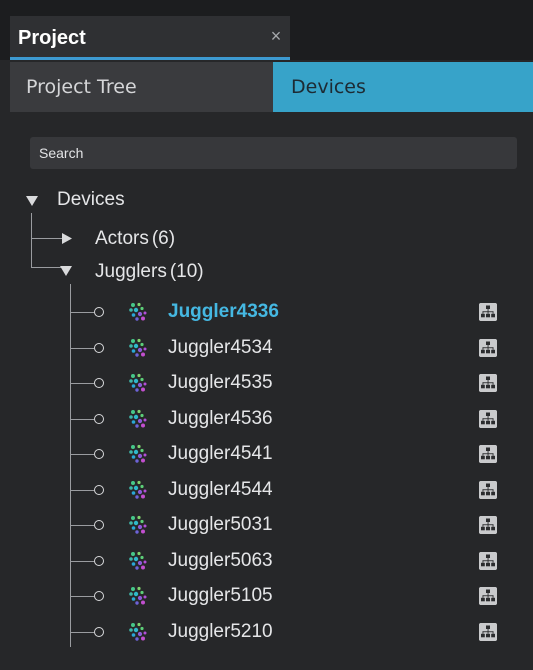 The width and height of the screenshot is (533, 670). I want to click on tab-project-tree: Project Tree, so click(141, 87).